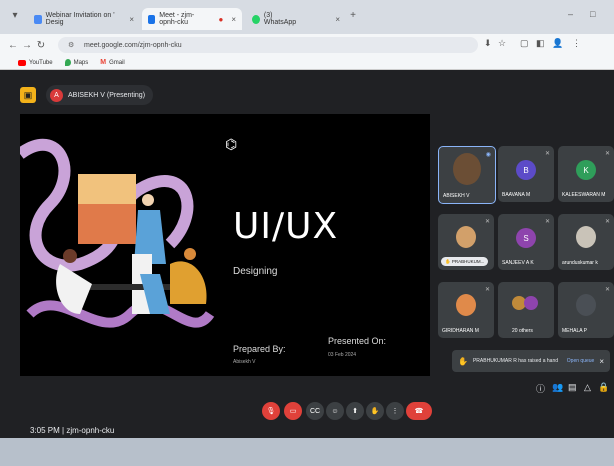  What do you see at coordinates (286, 226) in the screenshot?
I see `slide-title: UI/UX` at bounding box center [286, 226].